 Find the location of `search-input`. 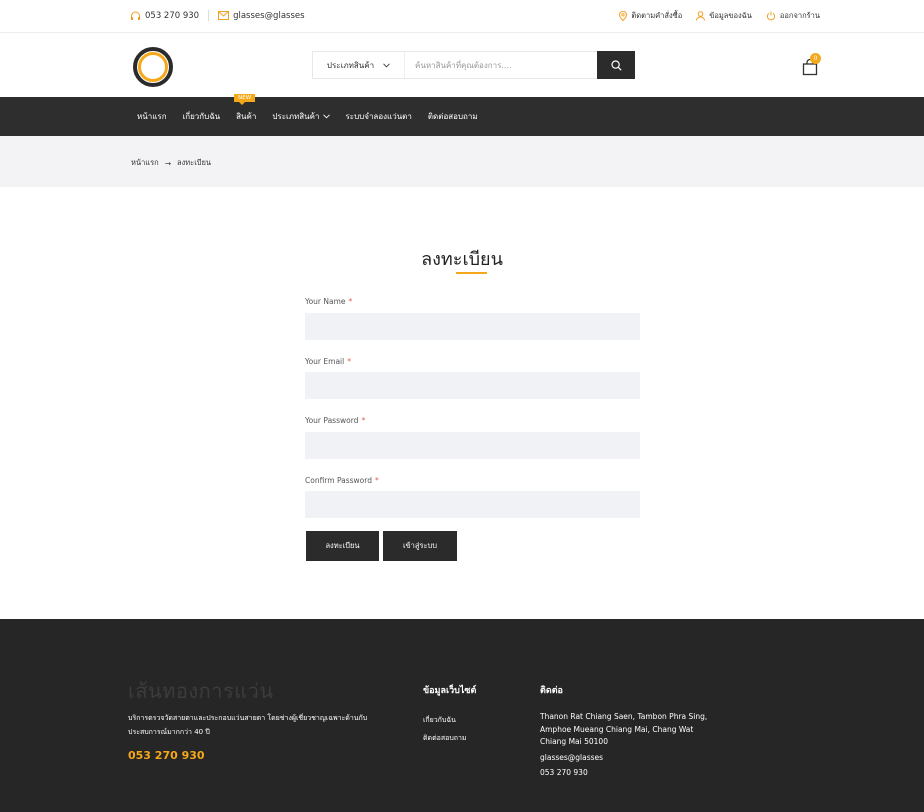

search-input is located at coordinates (501, 65).